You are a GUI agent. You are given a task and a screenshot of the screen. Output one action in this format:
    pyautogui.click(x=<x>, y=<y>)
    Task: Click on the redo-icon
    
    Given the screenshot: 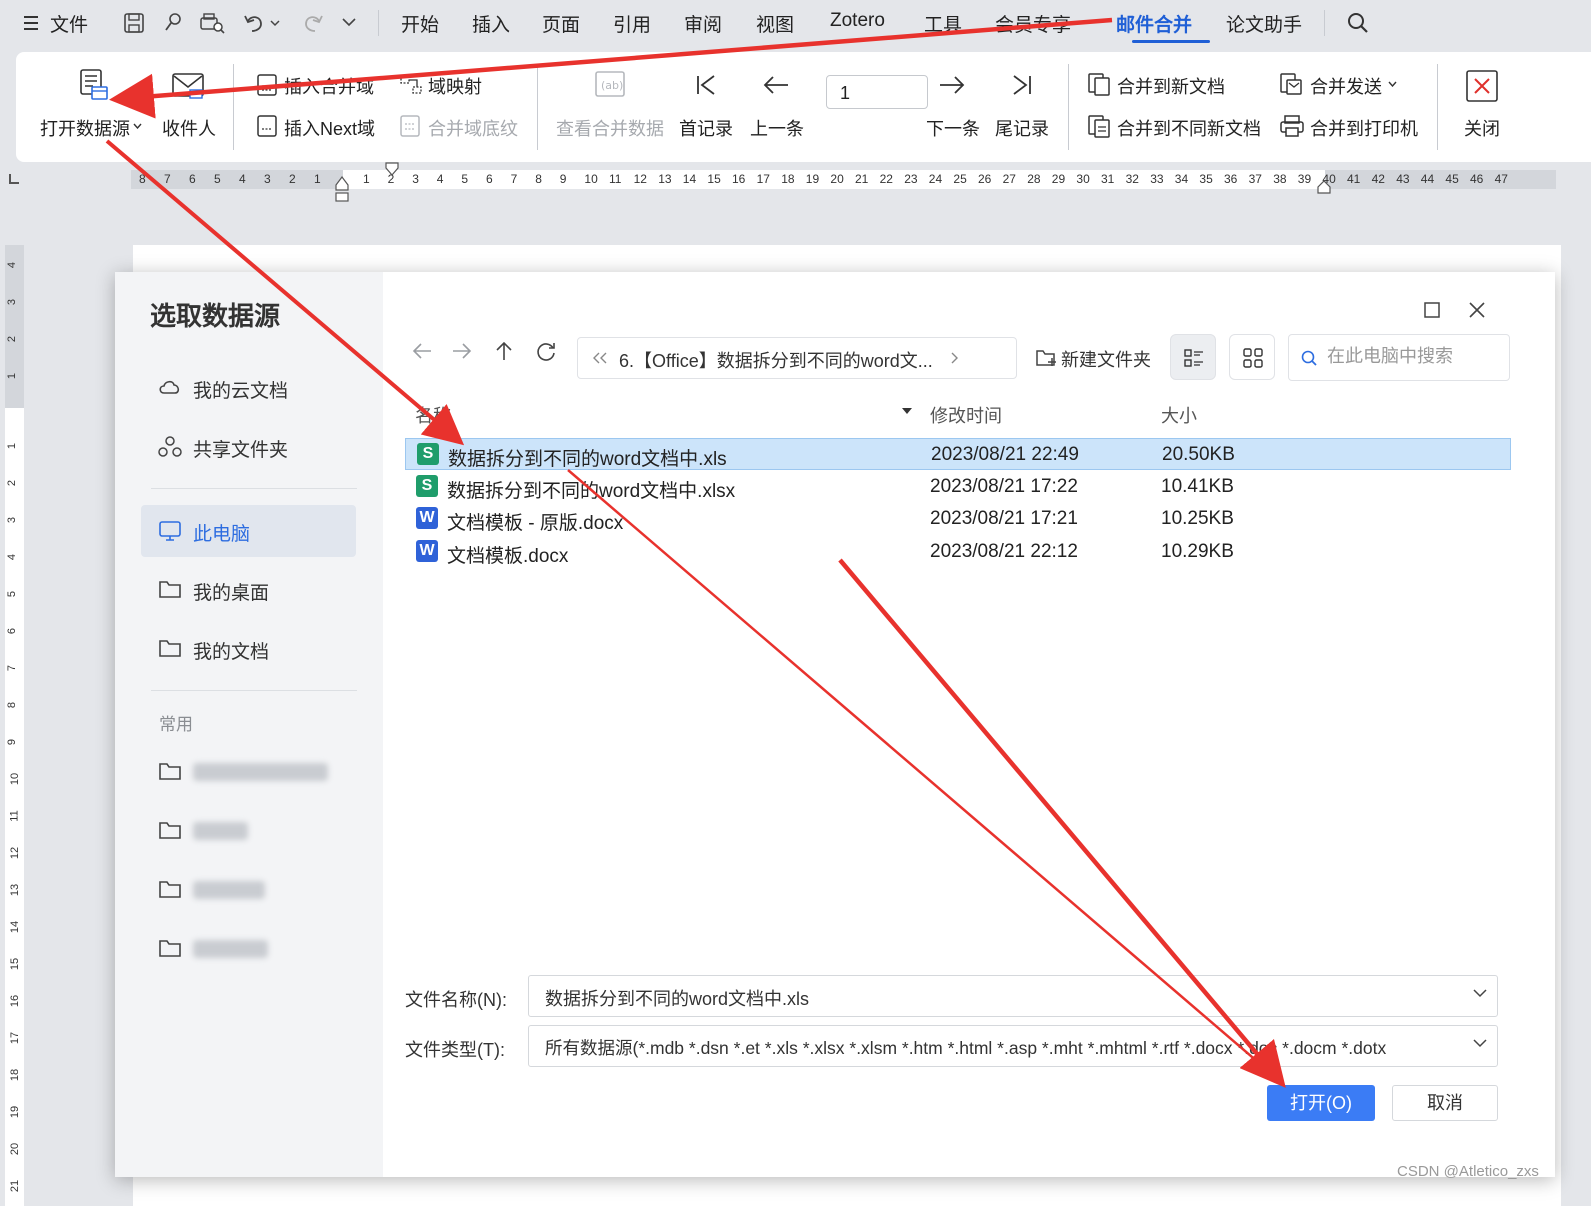 What is the action you would take?
    pyautogui.click(x=313, y=23)
    